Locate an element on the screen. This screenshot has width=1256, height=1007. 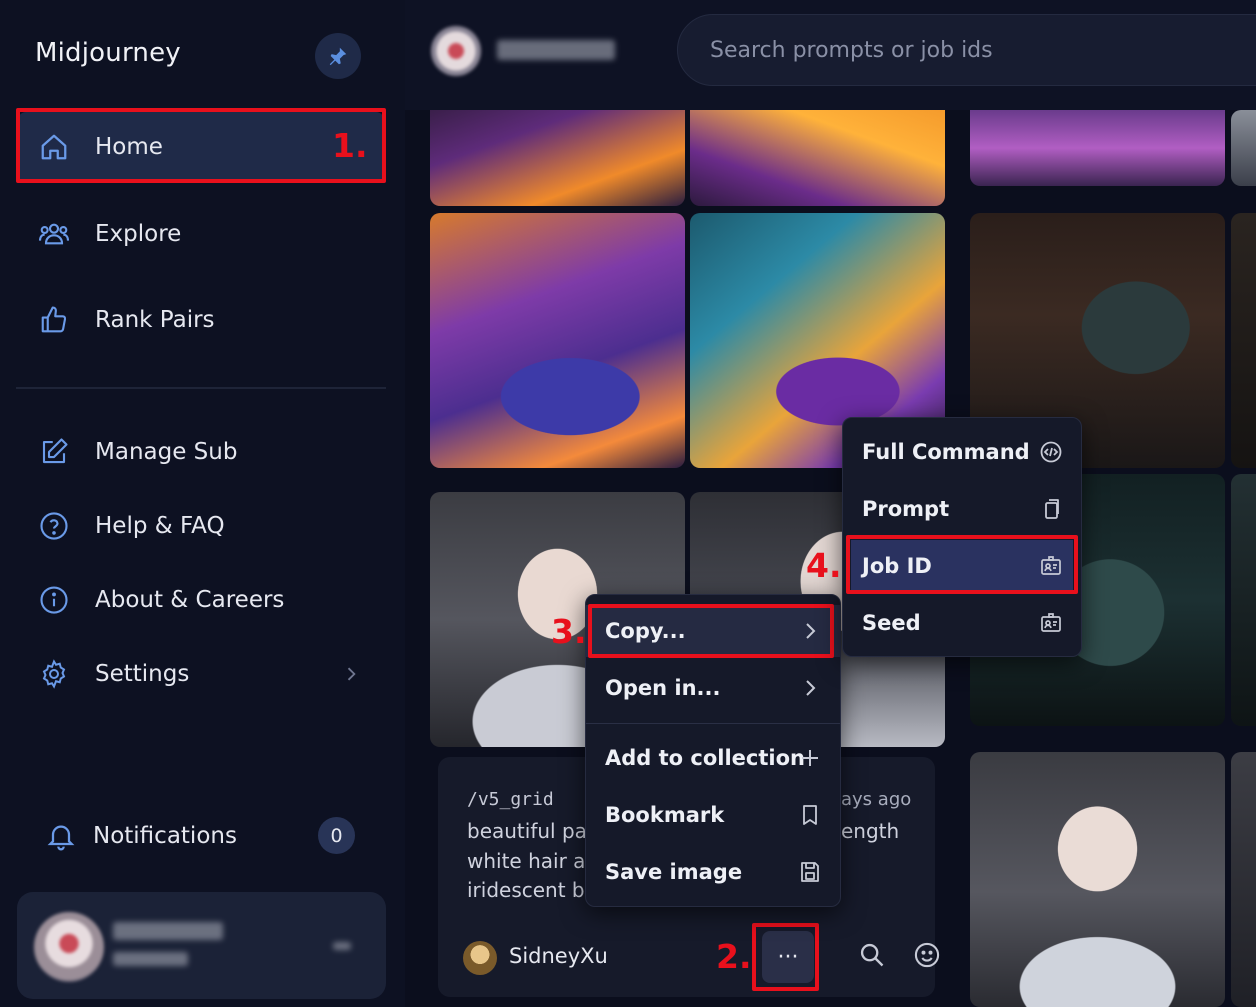
redacted-username-top is located at coordinates (556, 50).